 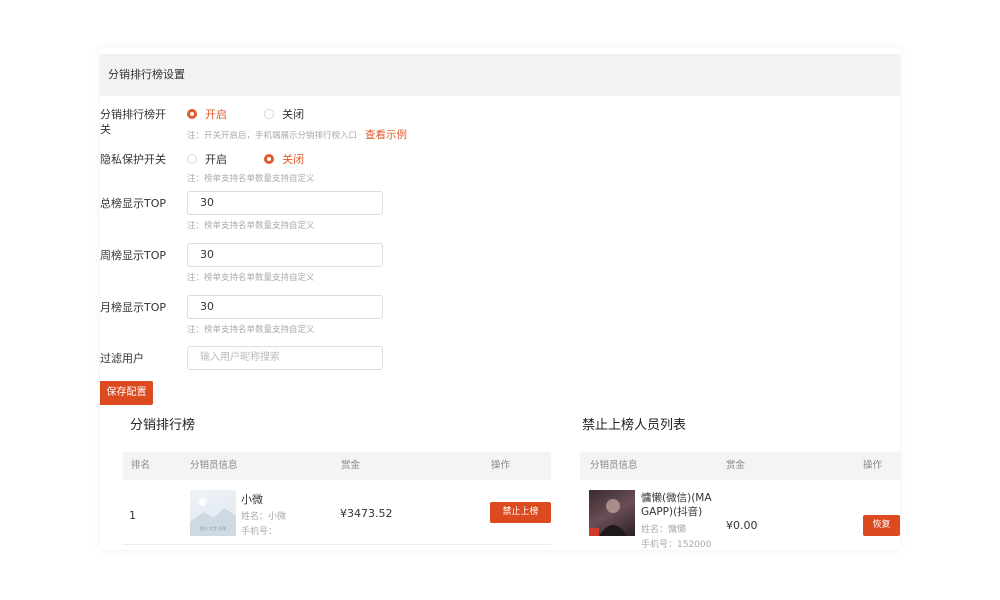 I want to click on banned-table-header: 分销员信息 赏金 操作, so click(x=740, y=466).